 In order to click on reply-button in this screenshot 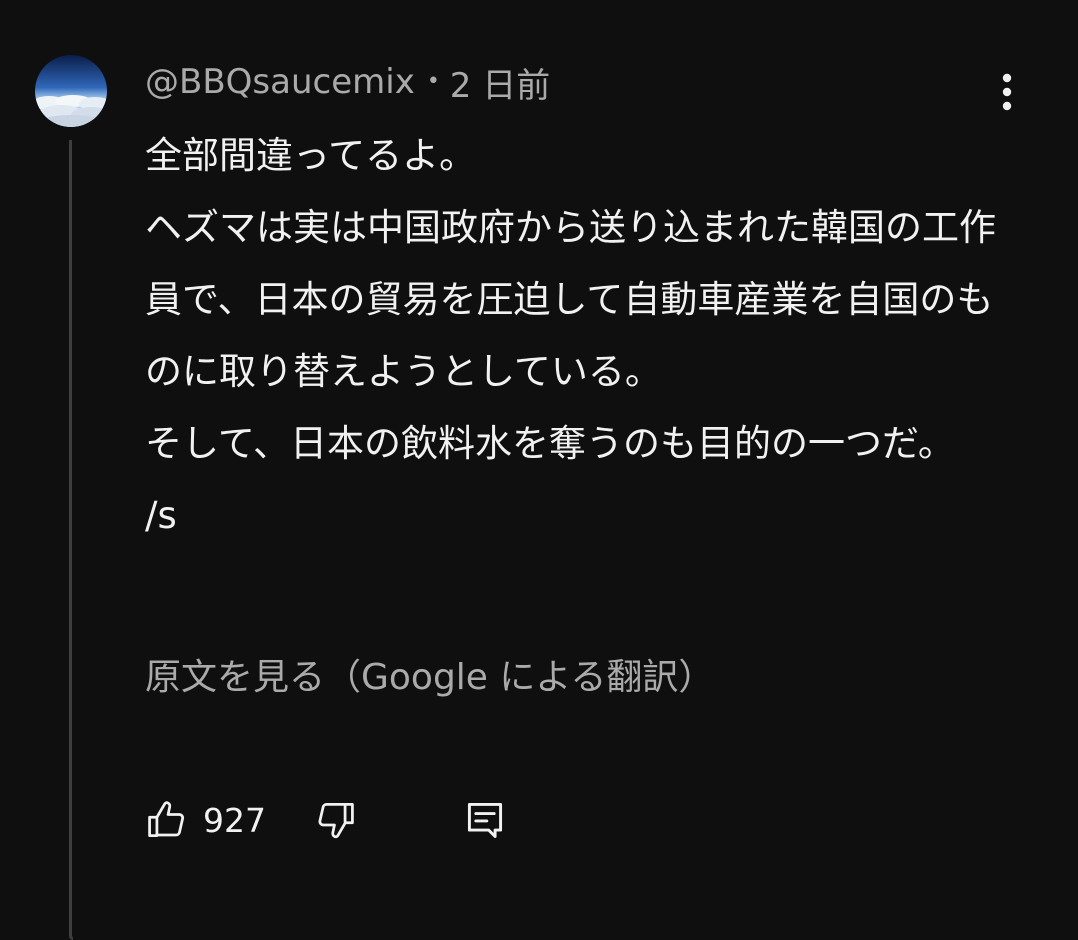, I will do `click(485, 820)`.